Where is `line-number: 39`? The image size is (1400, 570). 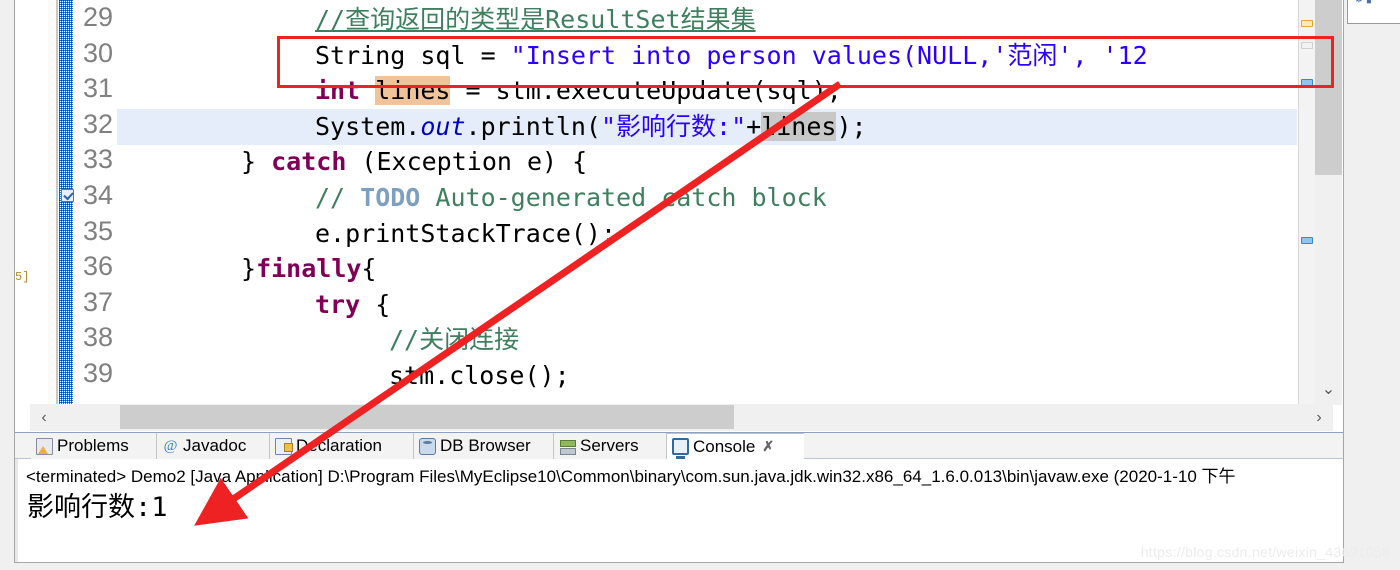 line-number: 39 is located at coordinates (97, 373).